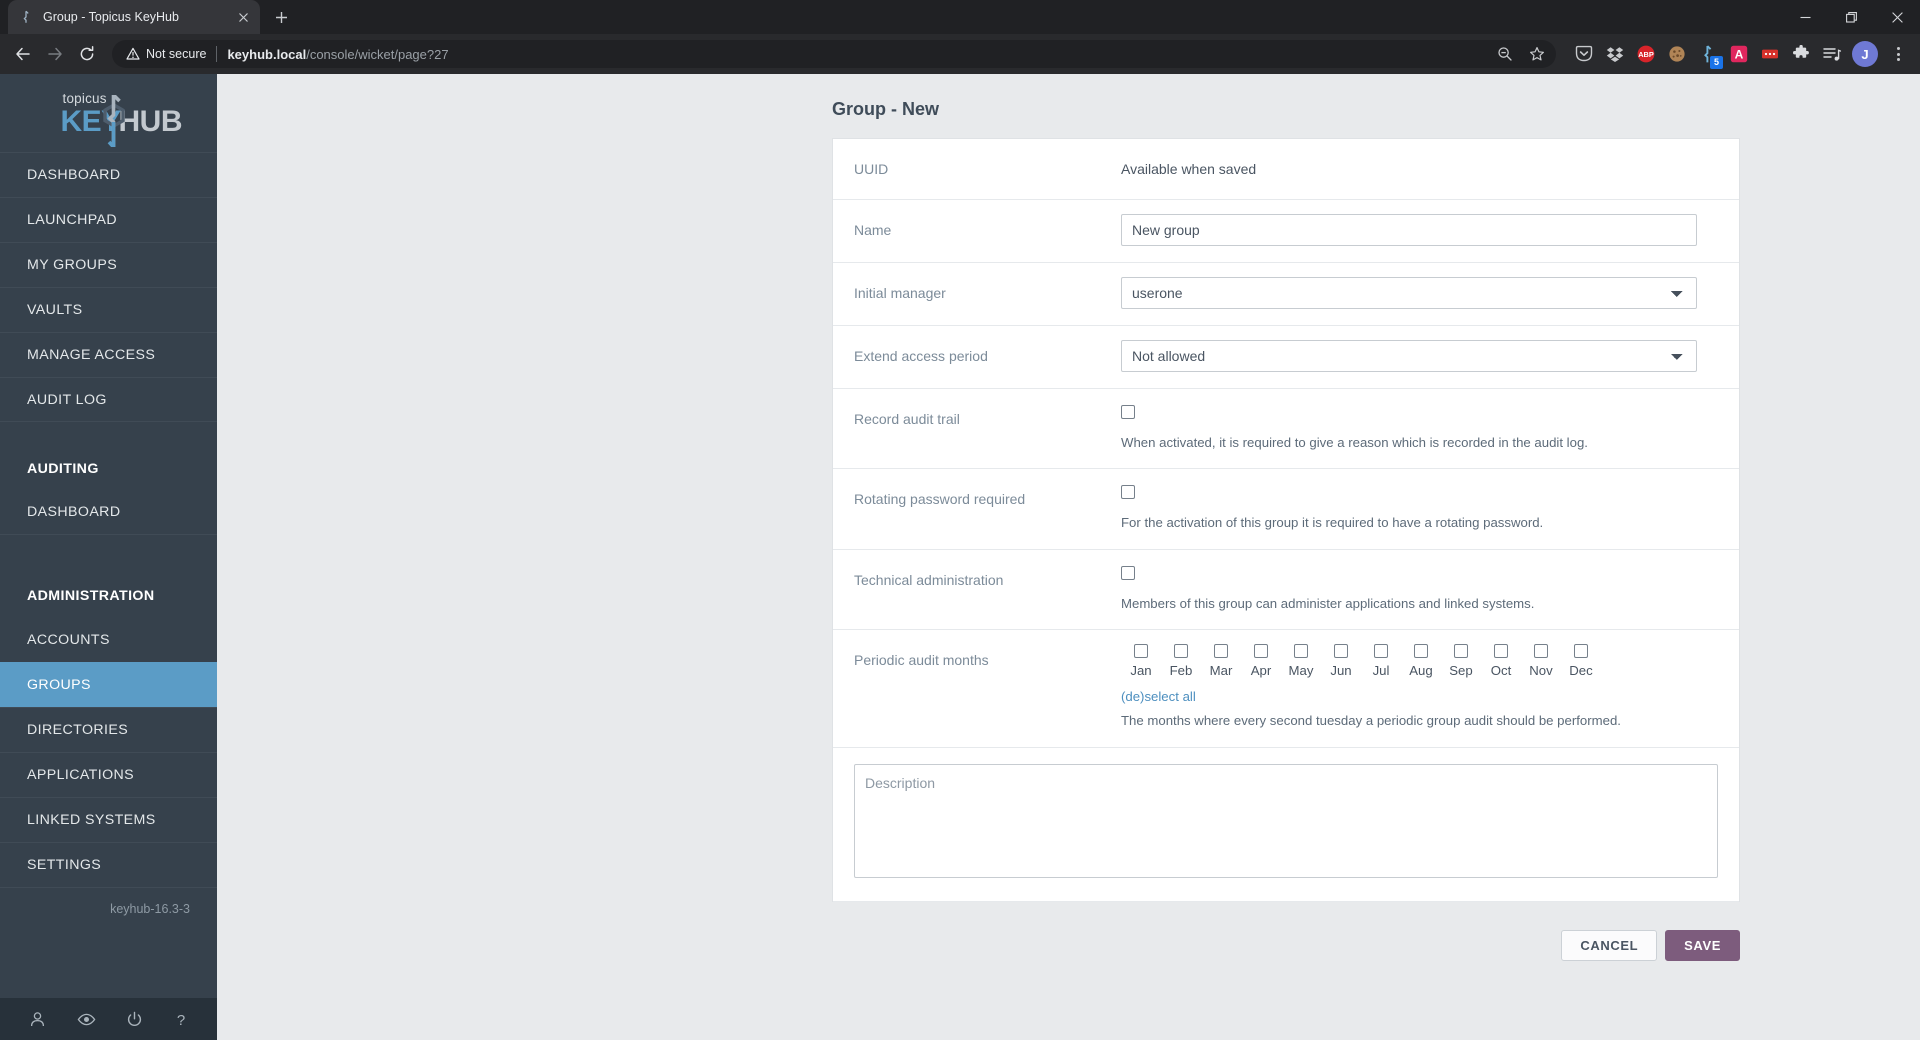  What do you see at coordinates (108, 219) in the screenshot?
I see `sidebar-item-launchpad: LAUNCHPAD` at bounding box center [108, 219].